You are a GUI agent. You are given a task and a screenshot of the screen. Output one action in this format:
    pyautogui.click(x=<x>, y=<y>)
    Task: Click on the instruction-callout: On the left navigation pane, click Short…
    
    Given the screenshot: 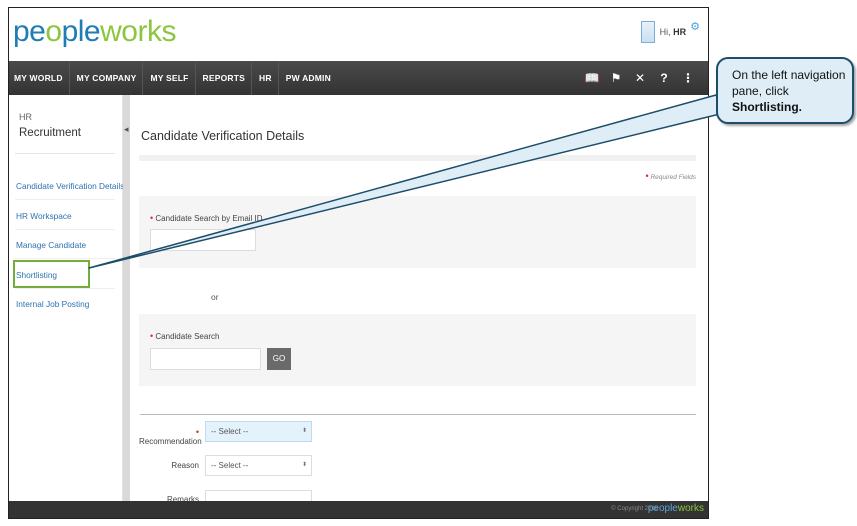 What is the action you would take?
    pyautogui.click(x=785, y=90)
    